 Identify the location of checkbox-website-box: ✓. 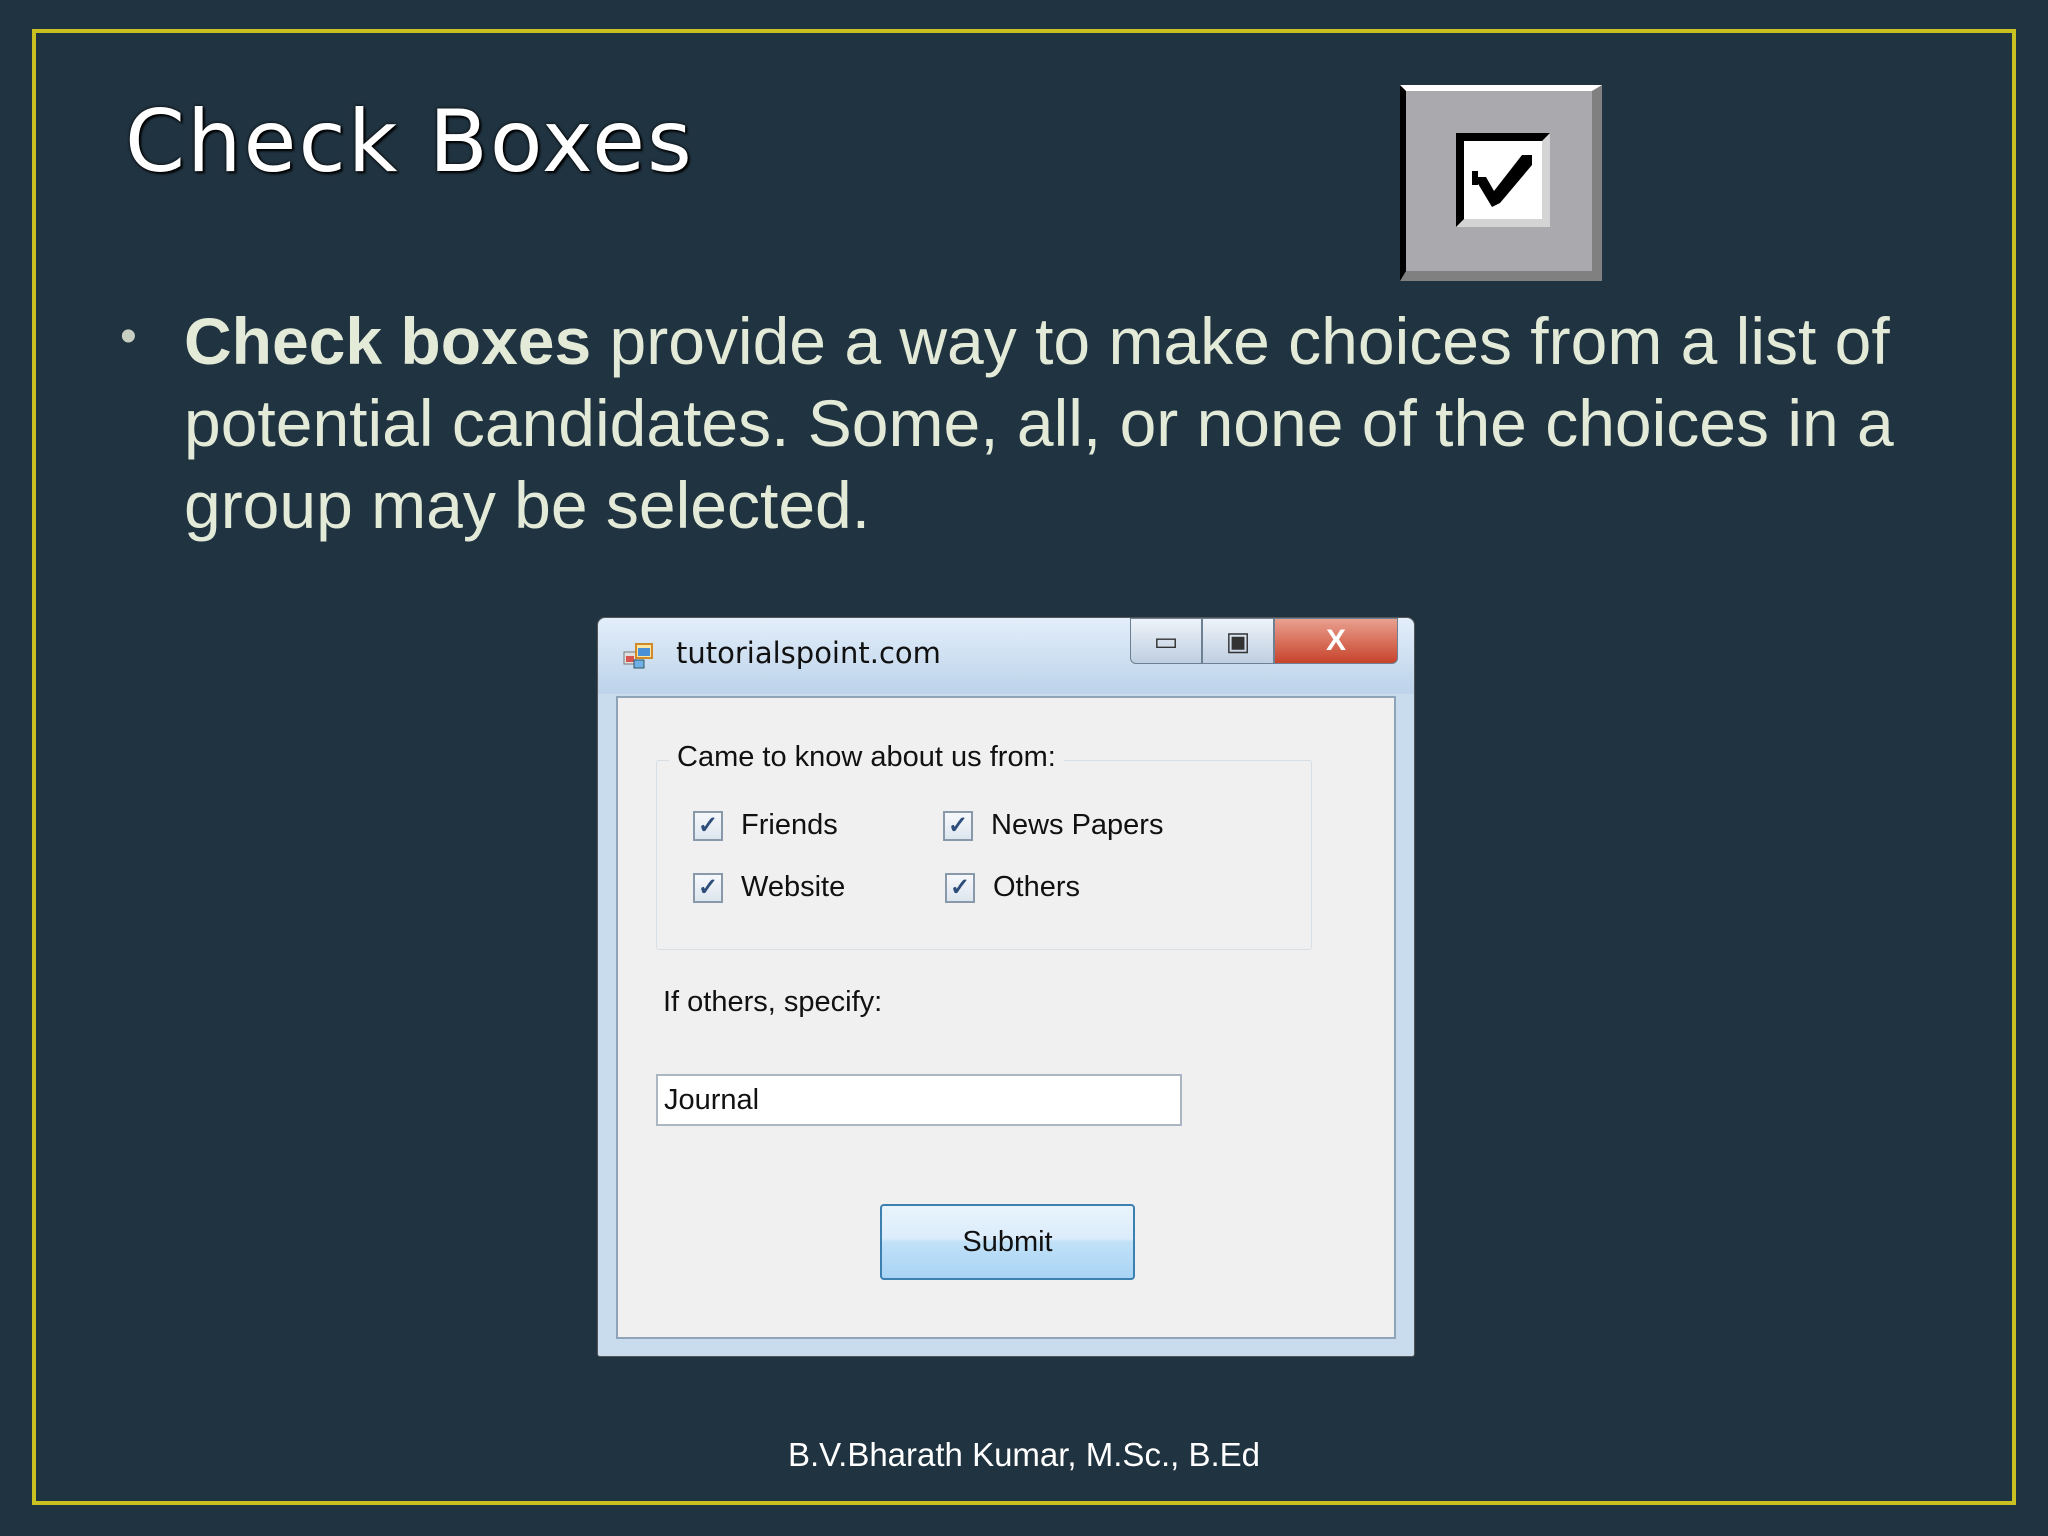
(708, 887).